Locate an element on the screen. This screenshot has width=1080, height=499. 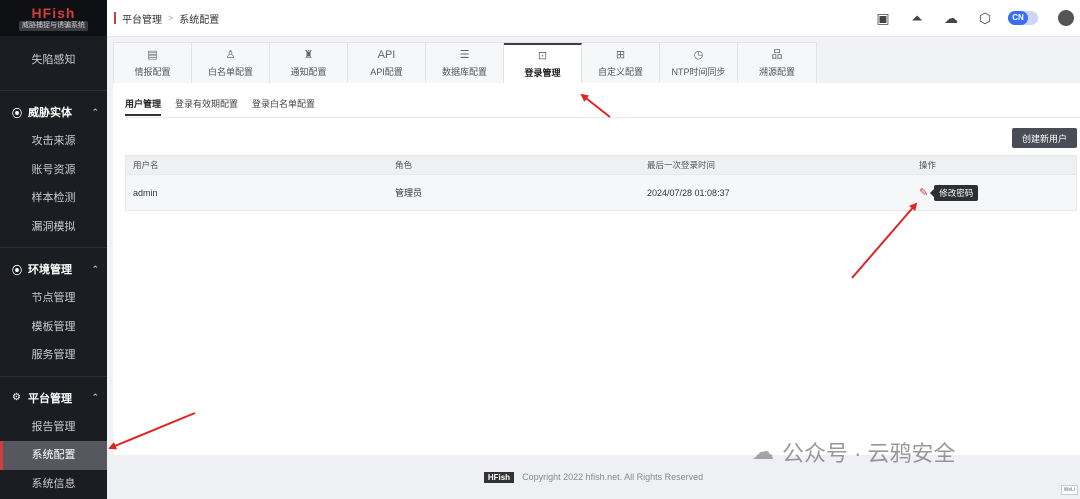
subtab-login-whitelist: 登录白名单配置 is located at coordinates (283, 106).